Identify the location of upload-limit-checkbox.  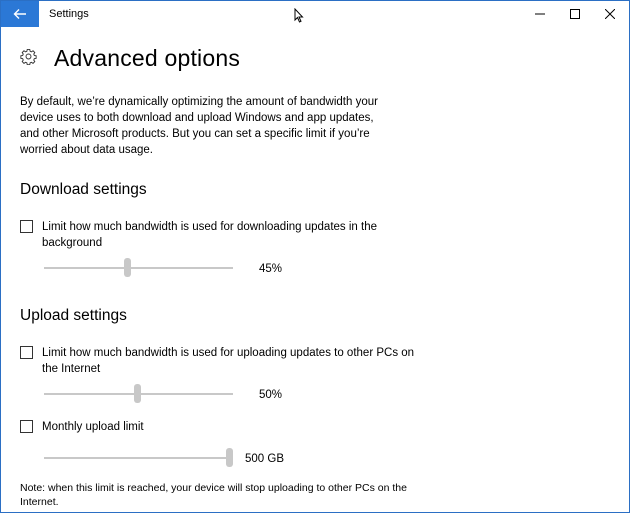
(26, 352).